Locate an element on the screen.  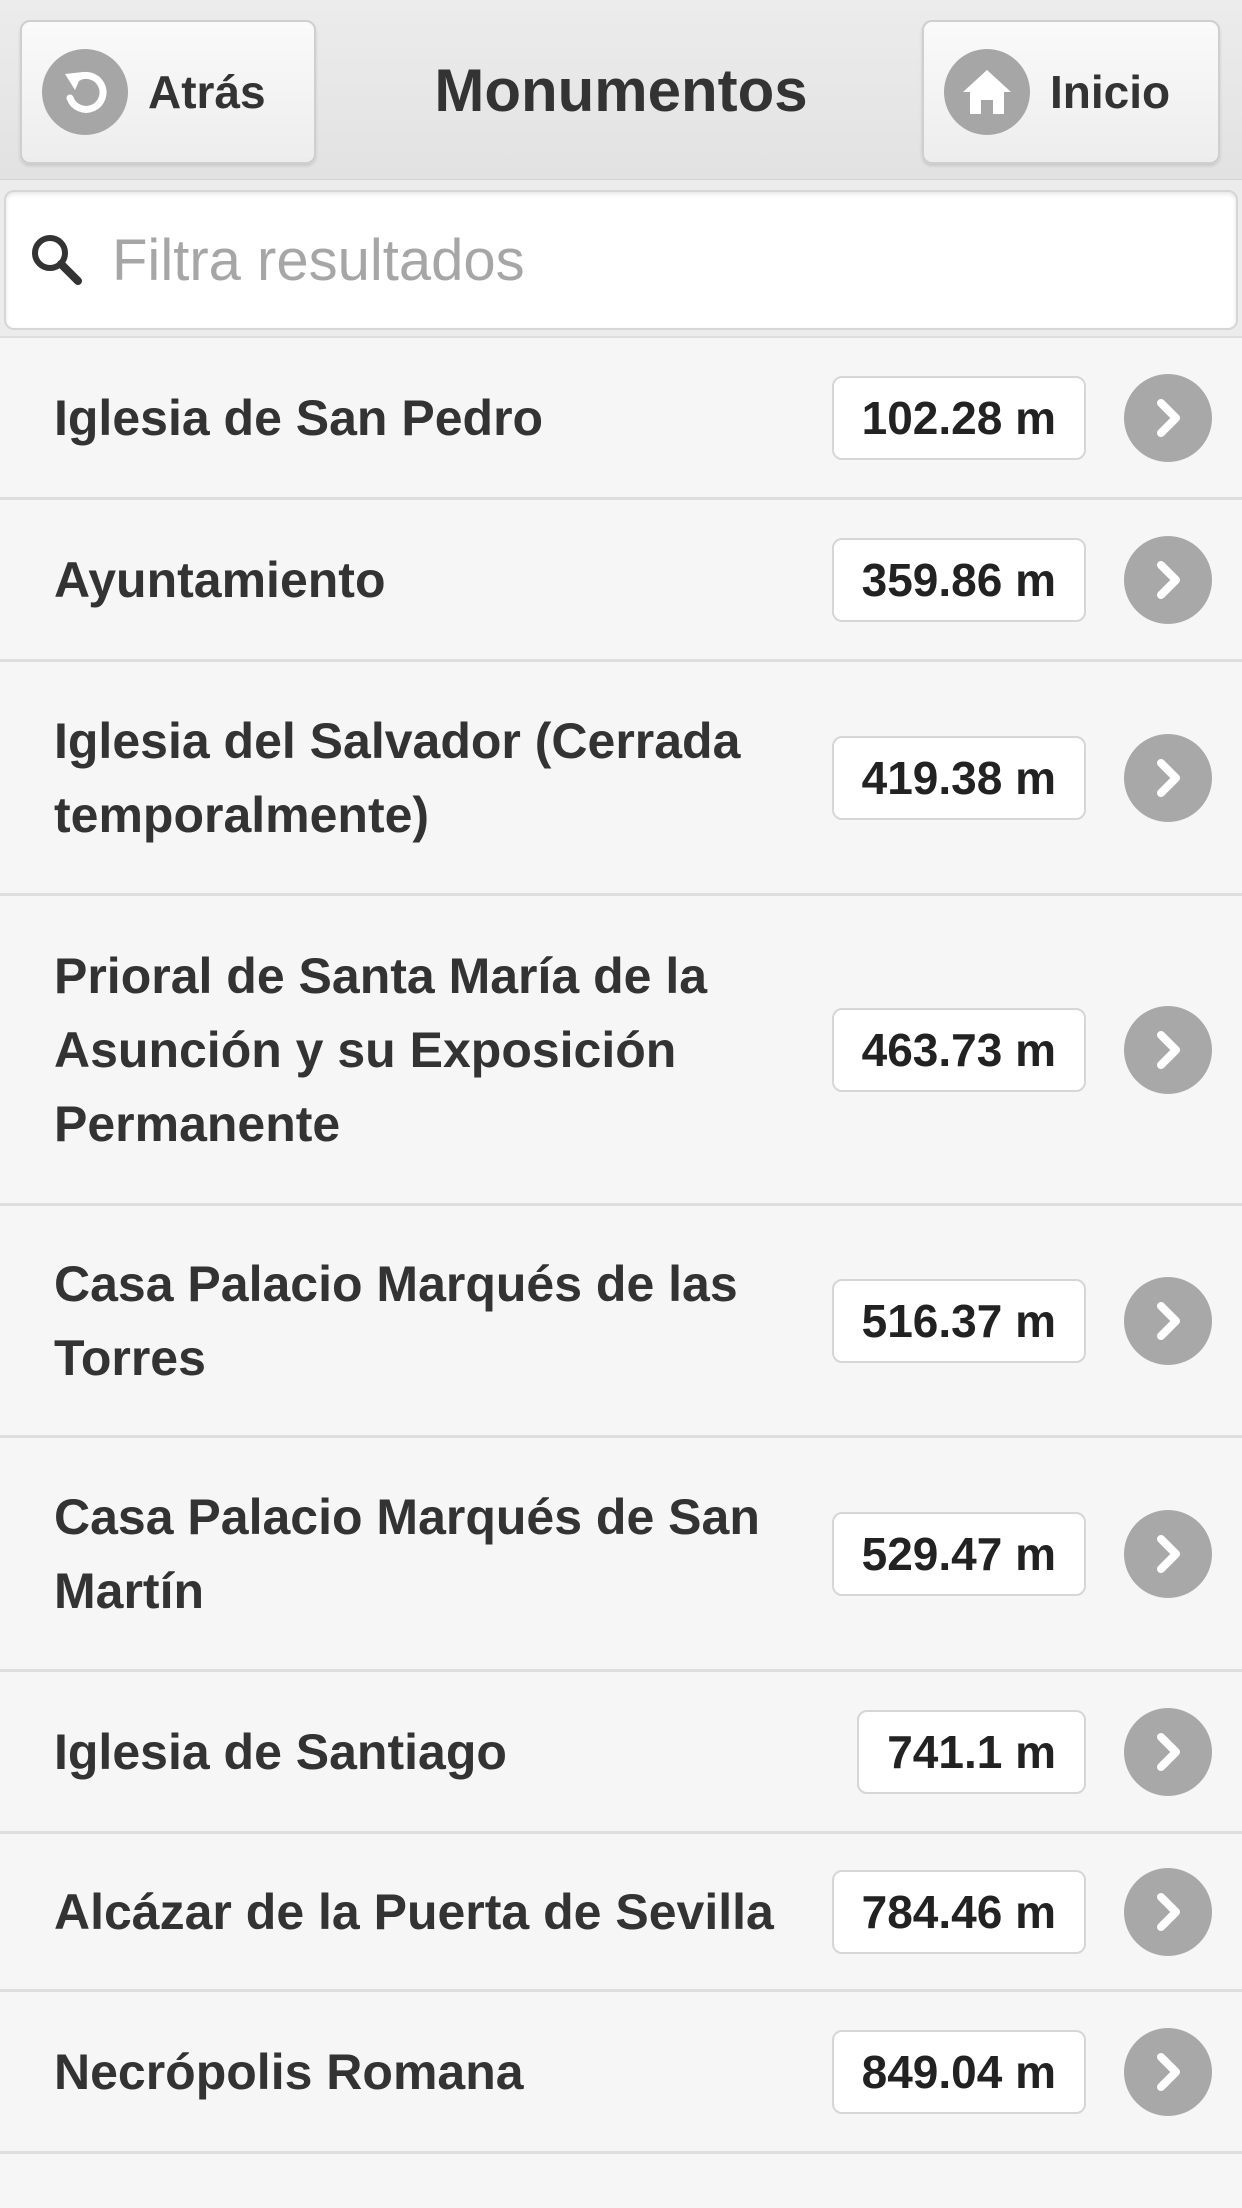
header-bar: Atrás Monumentos Inicio is located at coordinates (621, 90).